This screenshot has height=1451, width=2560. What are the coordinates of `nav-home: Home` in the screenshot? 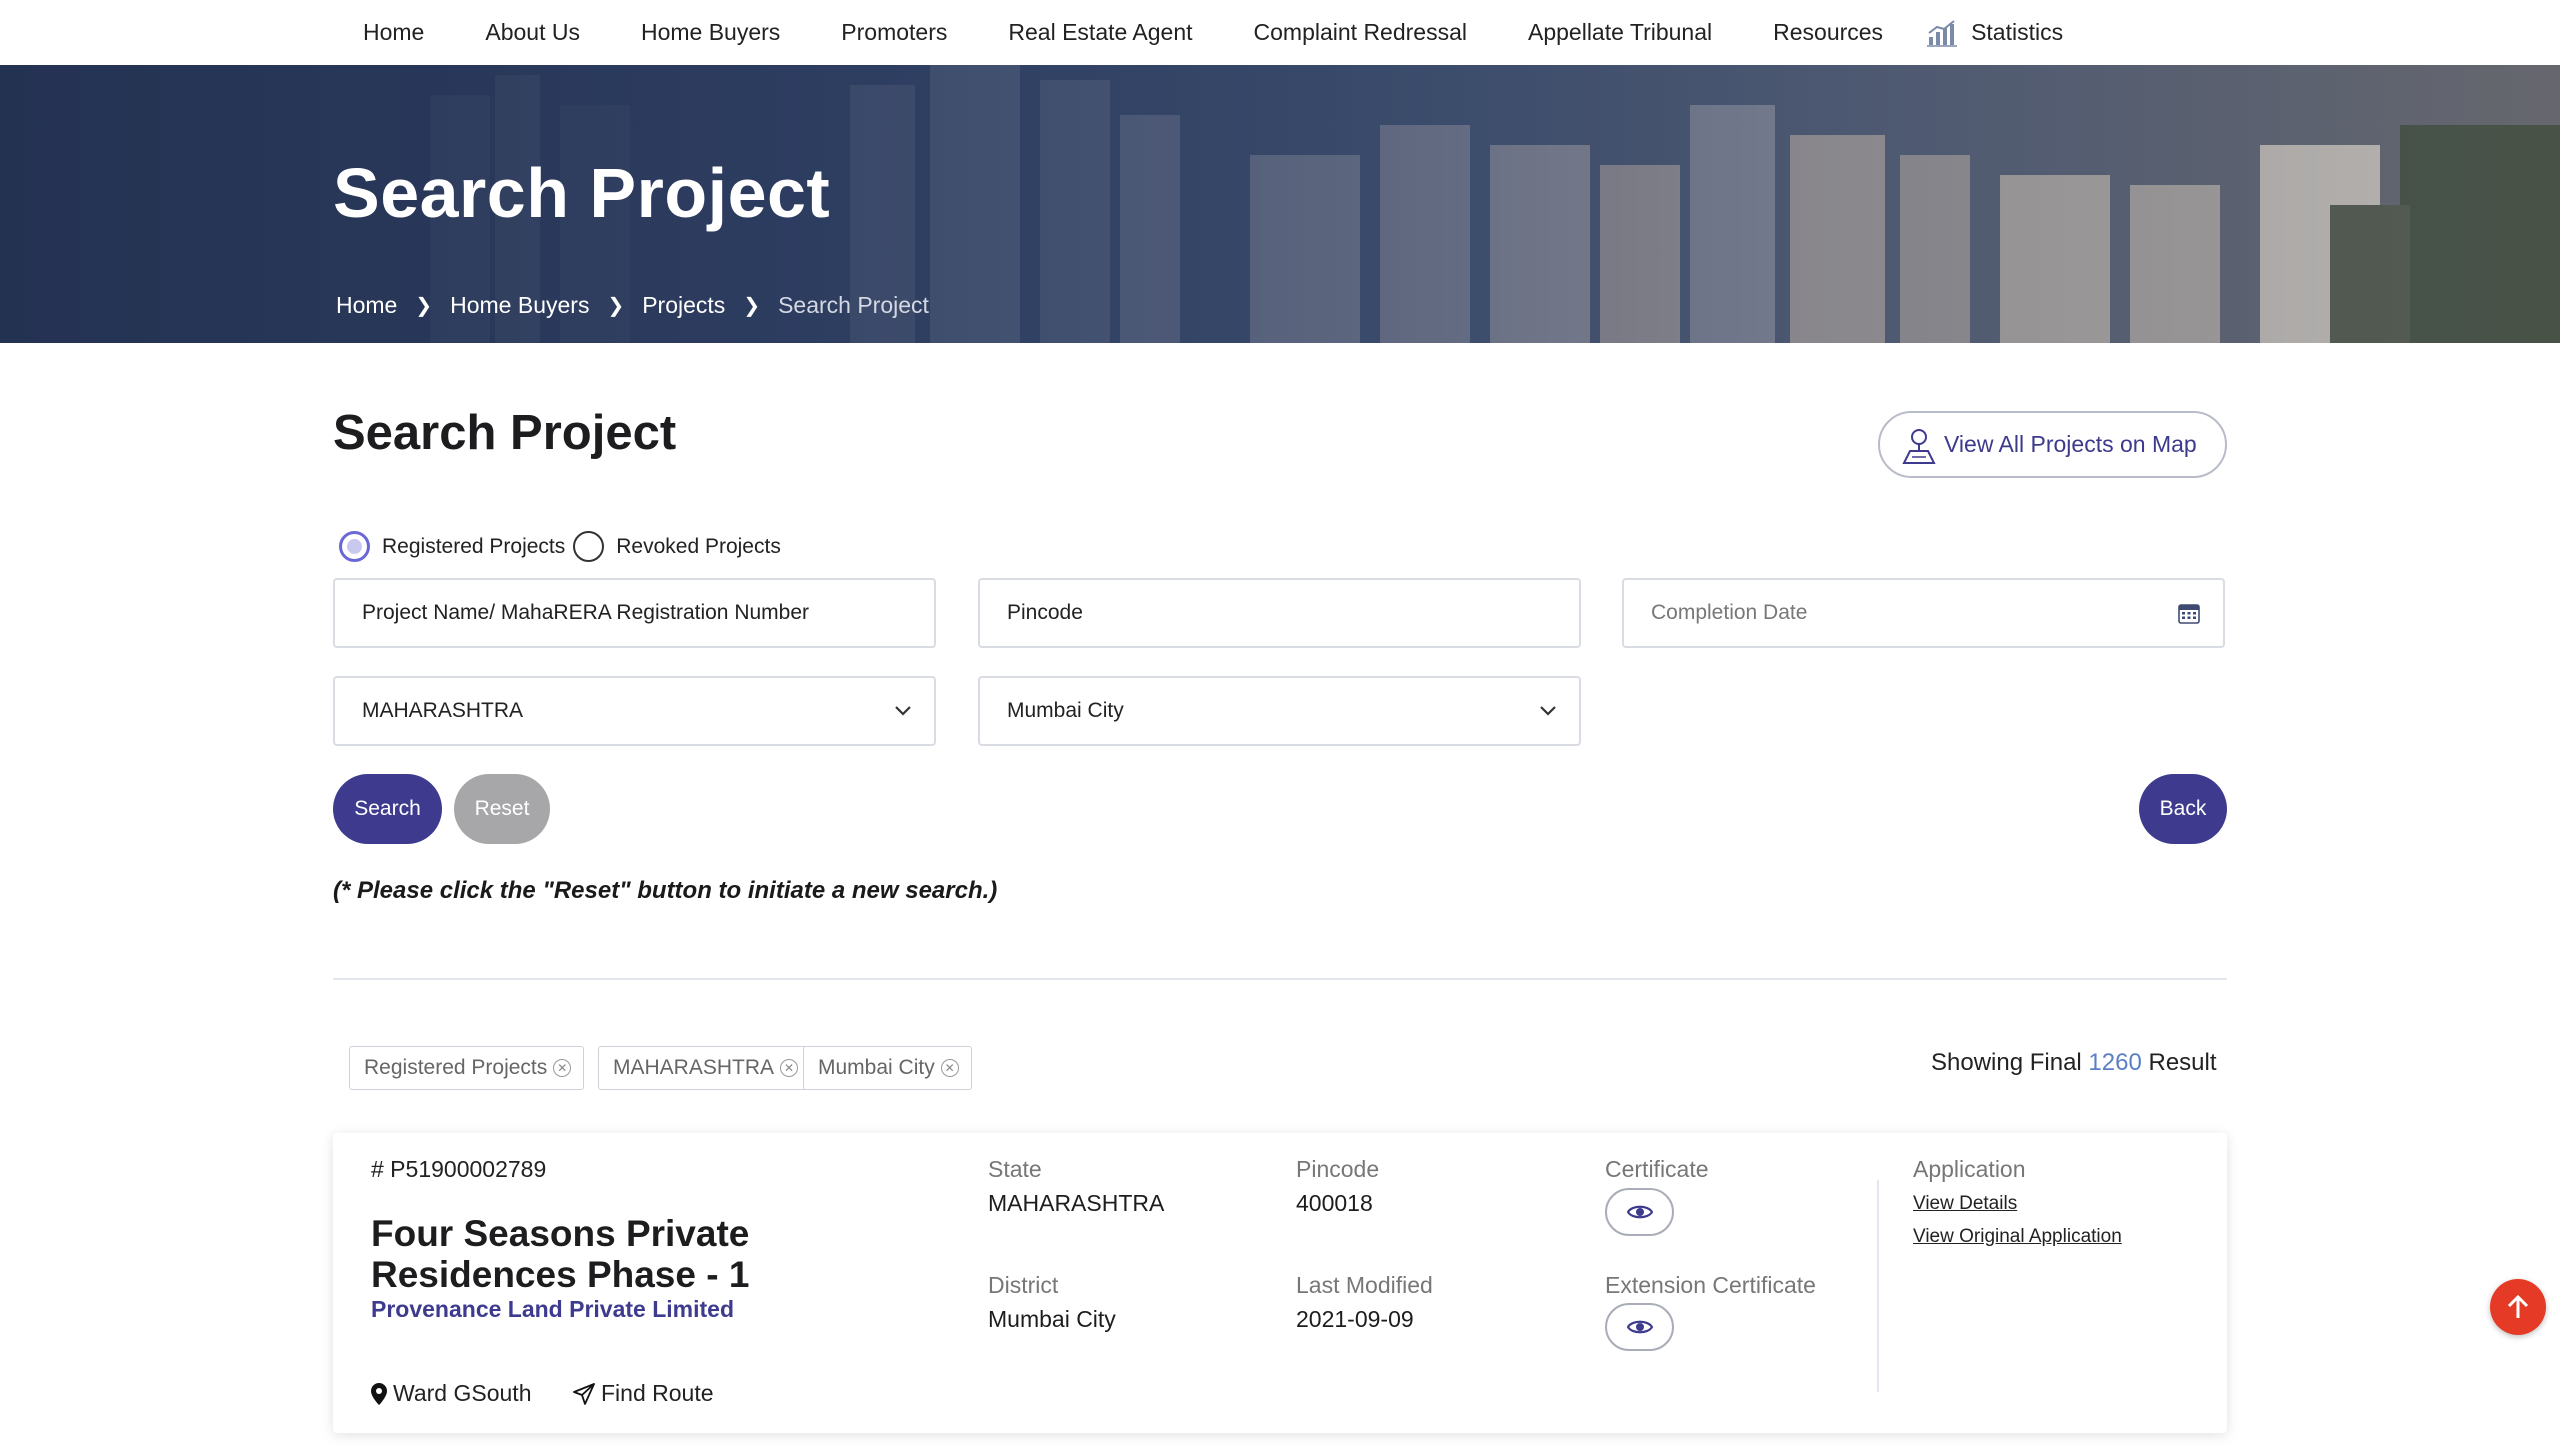 It's located at (393, 32).